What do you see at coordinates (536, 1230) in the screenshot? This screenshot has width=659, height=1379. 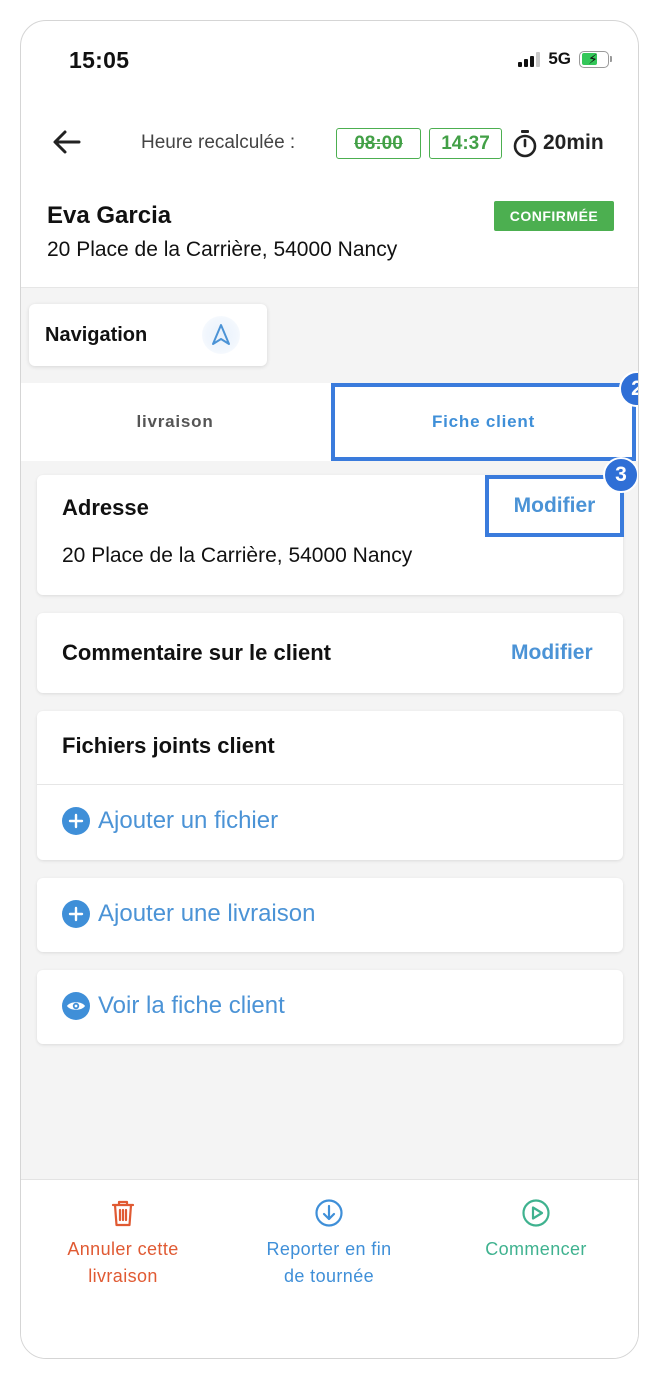 I see `start-delivery-button: Commencer` at bounding box center [536, 1230].